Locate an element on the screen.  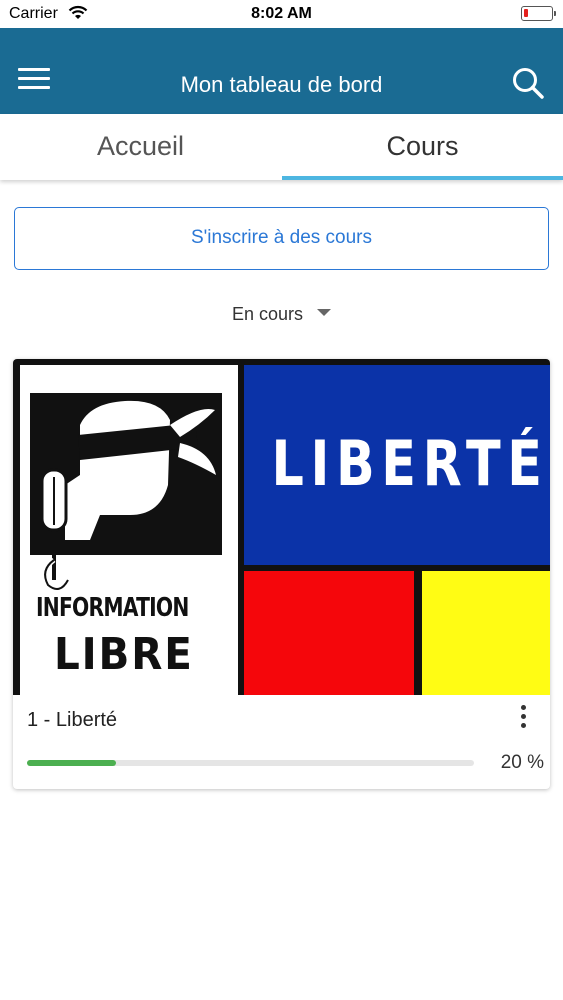
status-time: 8:02 AM is located at coordinates (281, 13).